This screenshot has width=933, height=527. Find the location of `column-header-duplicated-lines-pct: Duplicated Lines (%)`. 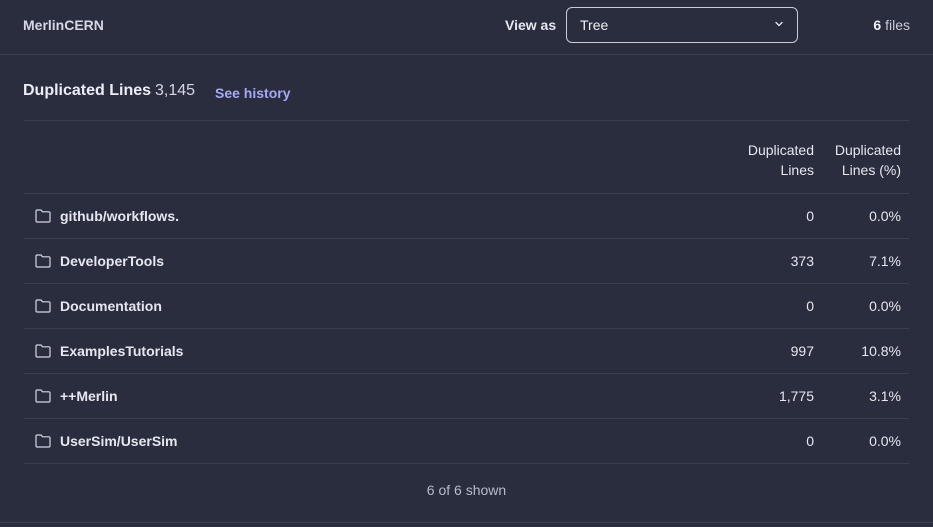

column-header-duplicated-lines-pct: Duplicated Lines (%) is located at coordinates (856, 160).